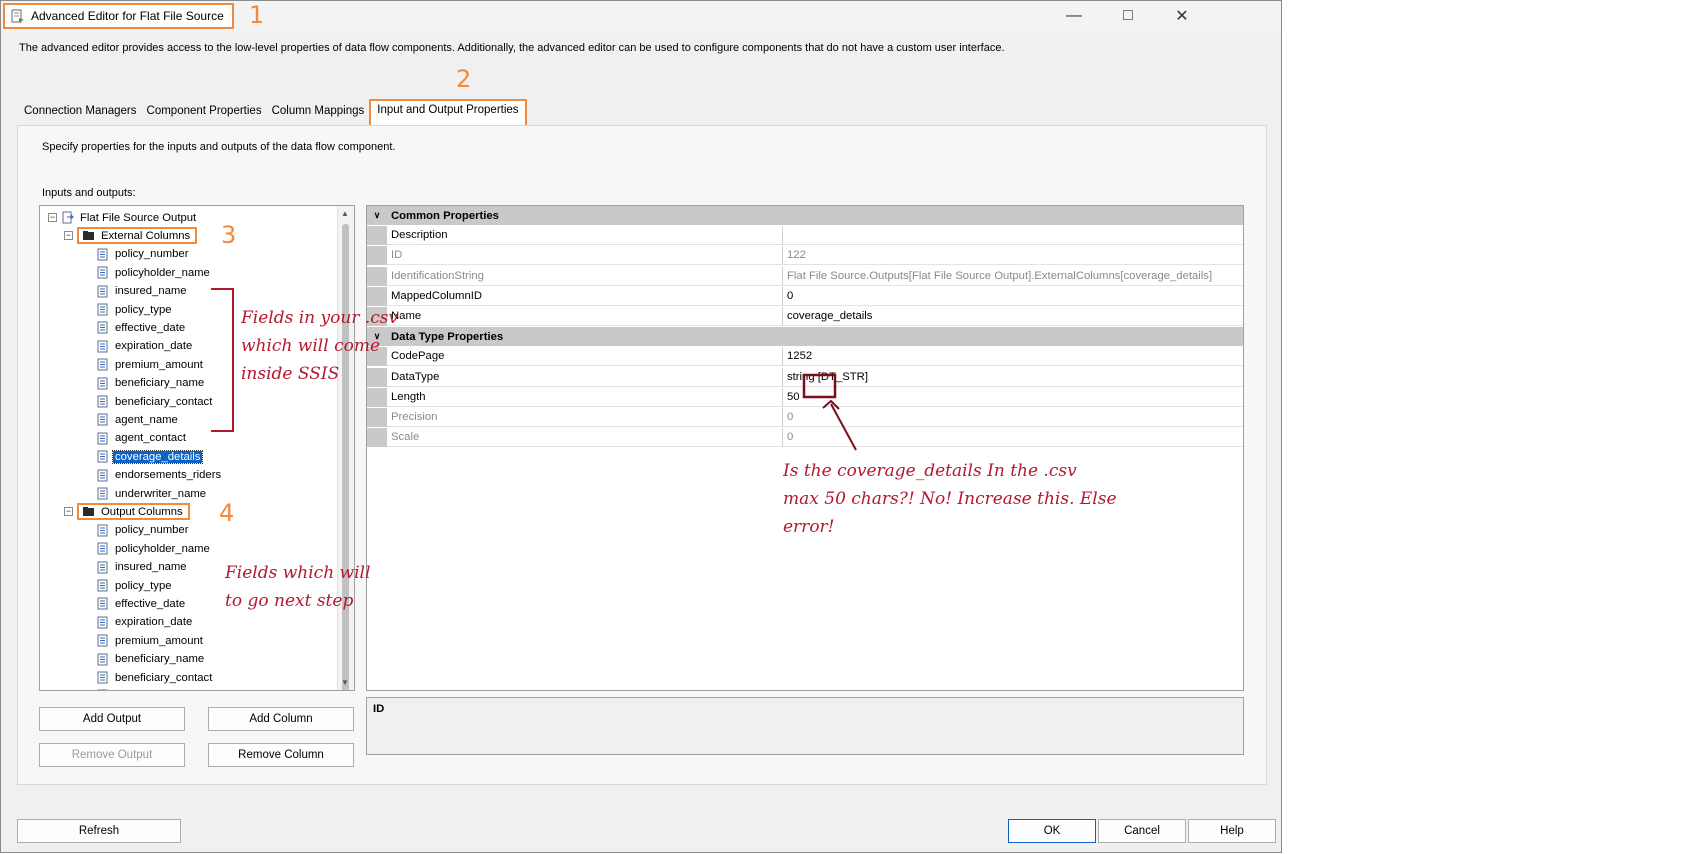  Describe the element at coordinates (145, 622) in the screenshot. I see `tree-item-output-column: expiration_date` at that location.